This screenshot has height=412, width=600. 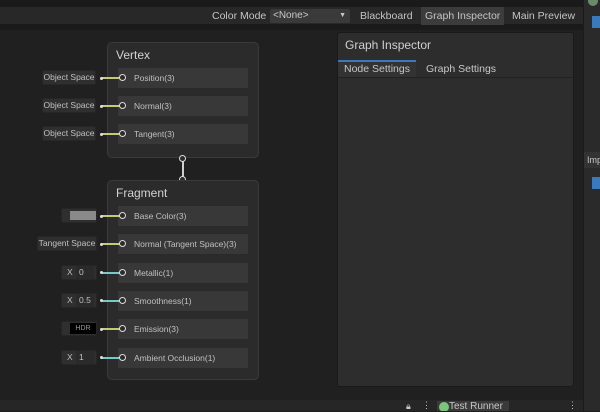 I want to click on color-mode-dropdown: <None> ▼, so click(x=310, y=16).